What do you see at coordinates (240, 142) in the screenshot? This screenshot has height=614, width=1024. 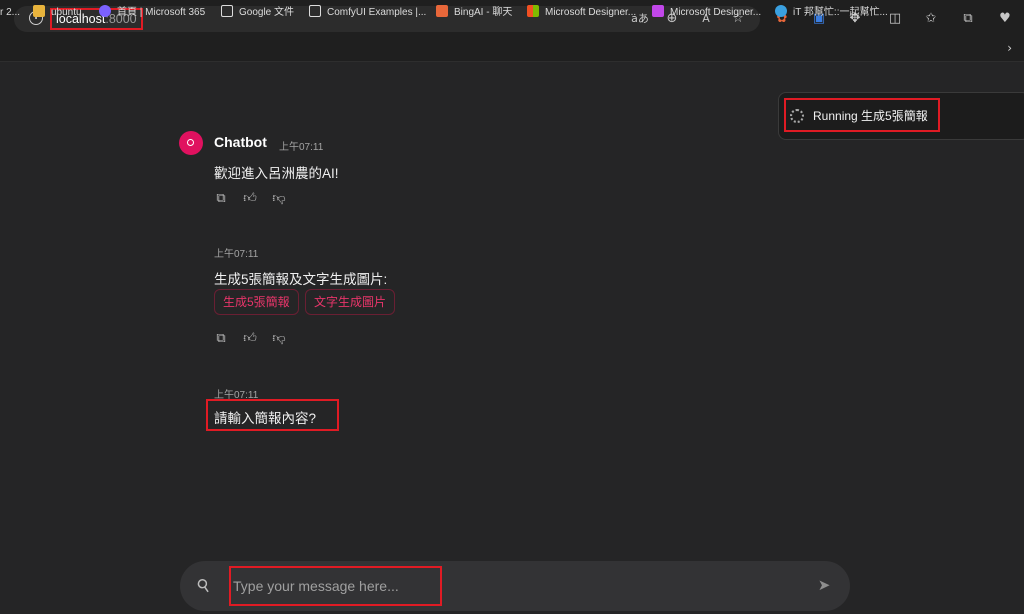 I see `sender-name: Chatbot` at bounding box center [240, 142].